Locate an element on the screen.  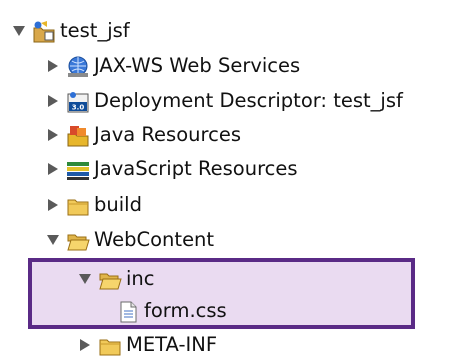
tree-item-jax-ws-web-services: JAX-WS Web Services is located at coordinates (173, 66).